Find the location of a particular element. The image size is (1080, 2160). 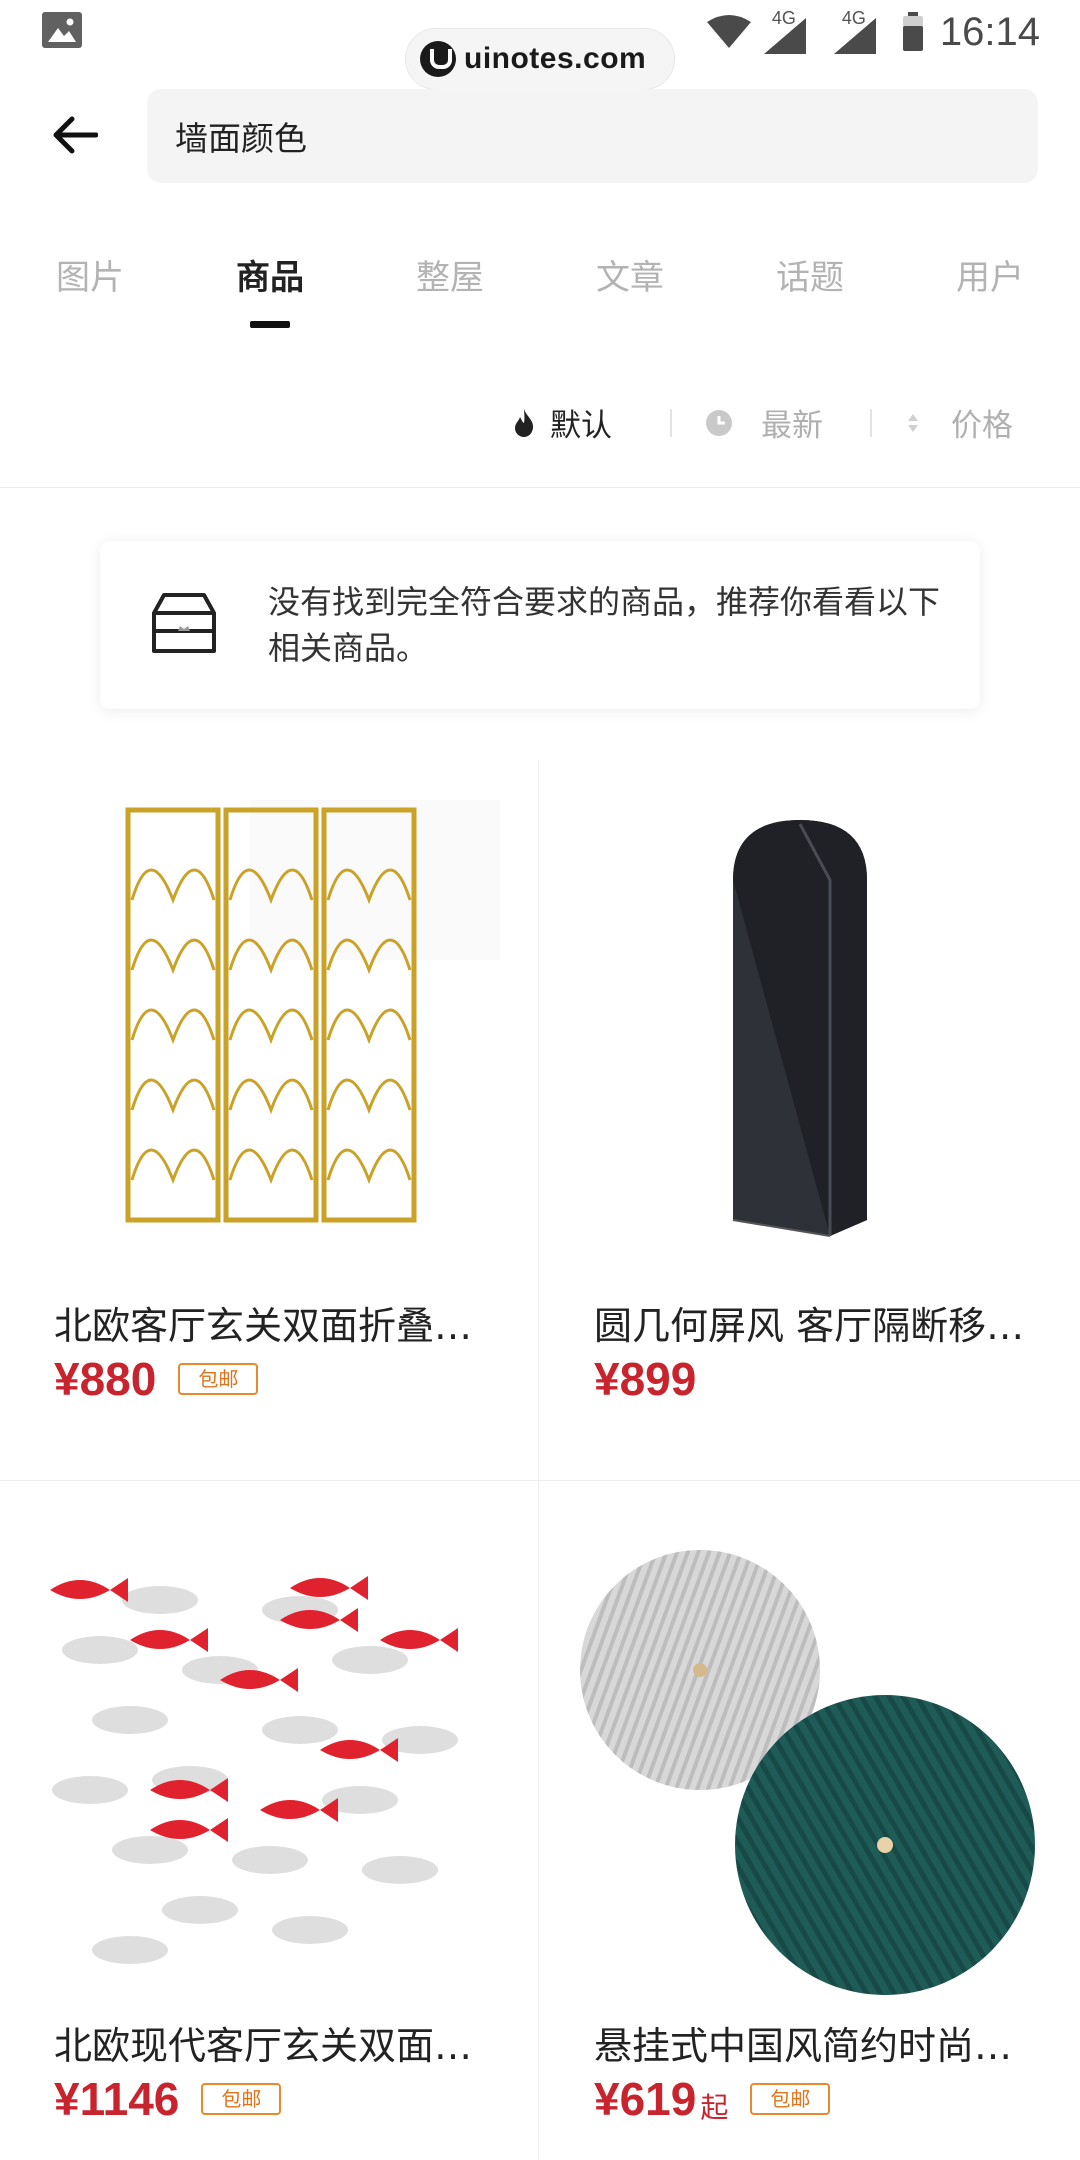

signal-icon-1: 4G is located at coordinates (792, 31).